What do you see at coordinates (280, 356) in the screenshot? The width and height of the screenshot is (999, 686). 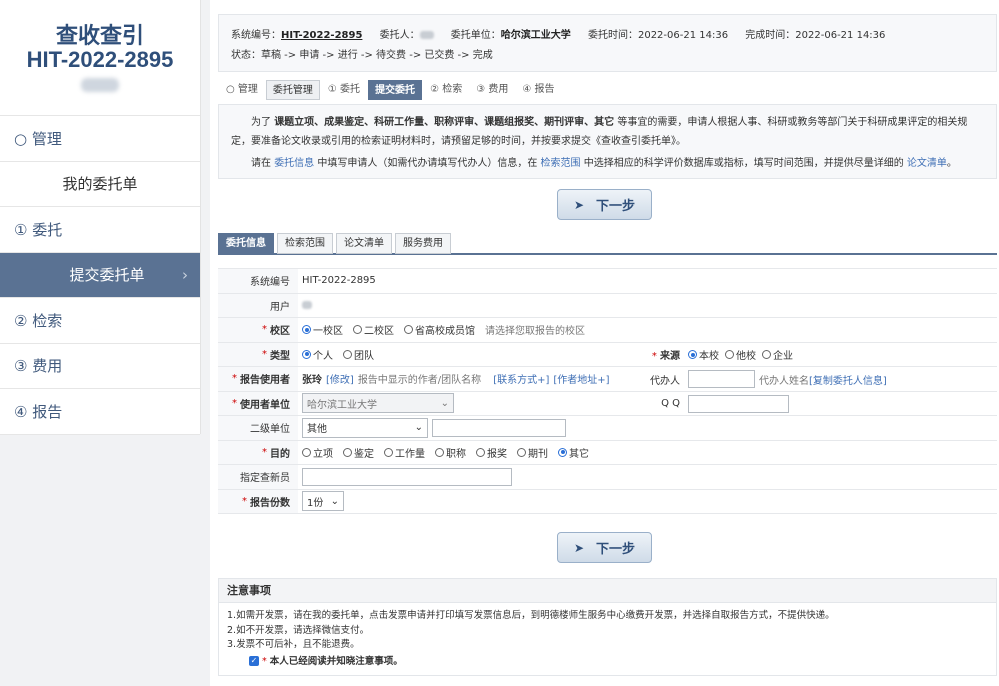 I see `type-label: 类型` at bounding box center [280, 356].